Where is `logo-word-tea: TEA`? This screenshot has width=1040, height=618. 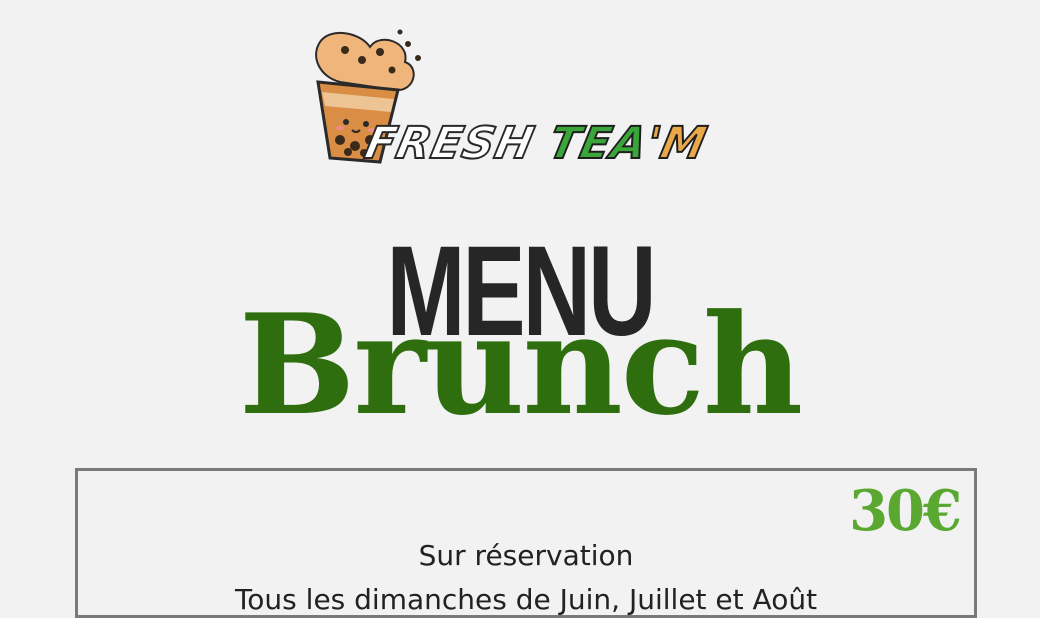
logo-word-tea: TEA is located at coordinates (598, 143).